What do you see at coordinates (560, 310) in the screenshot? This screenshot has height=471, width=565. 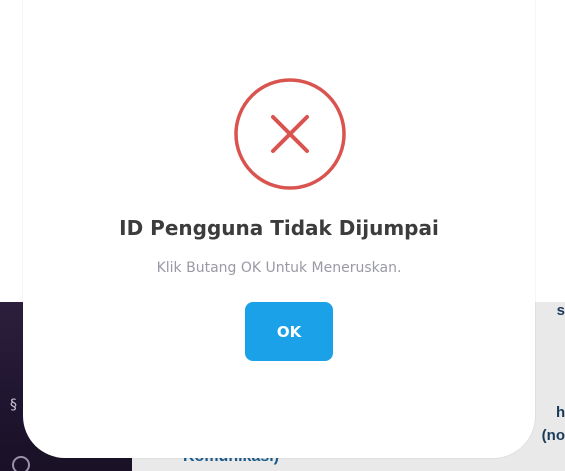 I see `background-text-fragment: s` at bounding box center [560, 310].